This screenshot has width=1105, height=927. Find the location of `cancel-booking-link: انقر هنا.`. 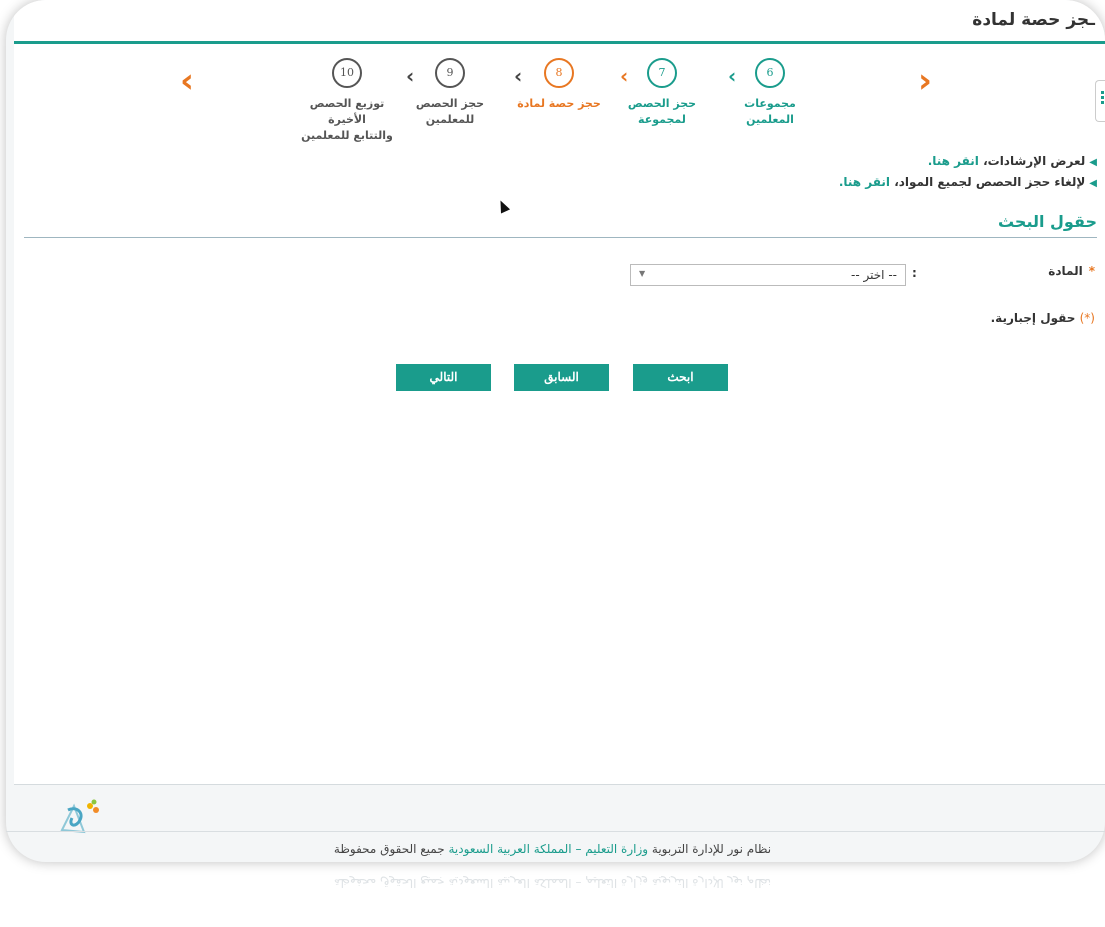

cancel-booking-link: انقر هنا. is located at coordinates (864, 182).